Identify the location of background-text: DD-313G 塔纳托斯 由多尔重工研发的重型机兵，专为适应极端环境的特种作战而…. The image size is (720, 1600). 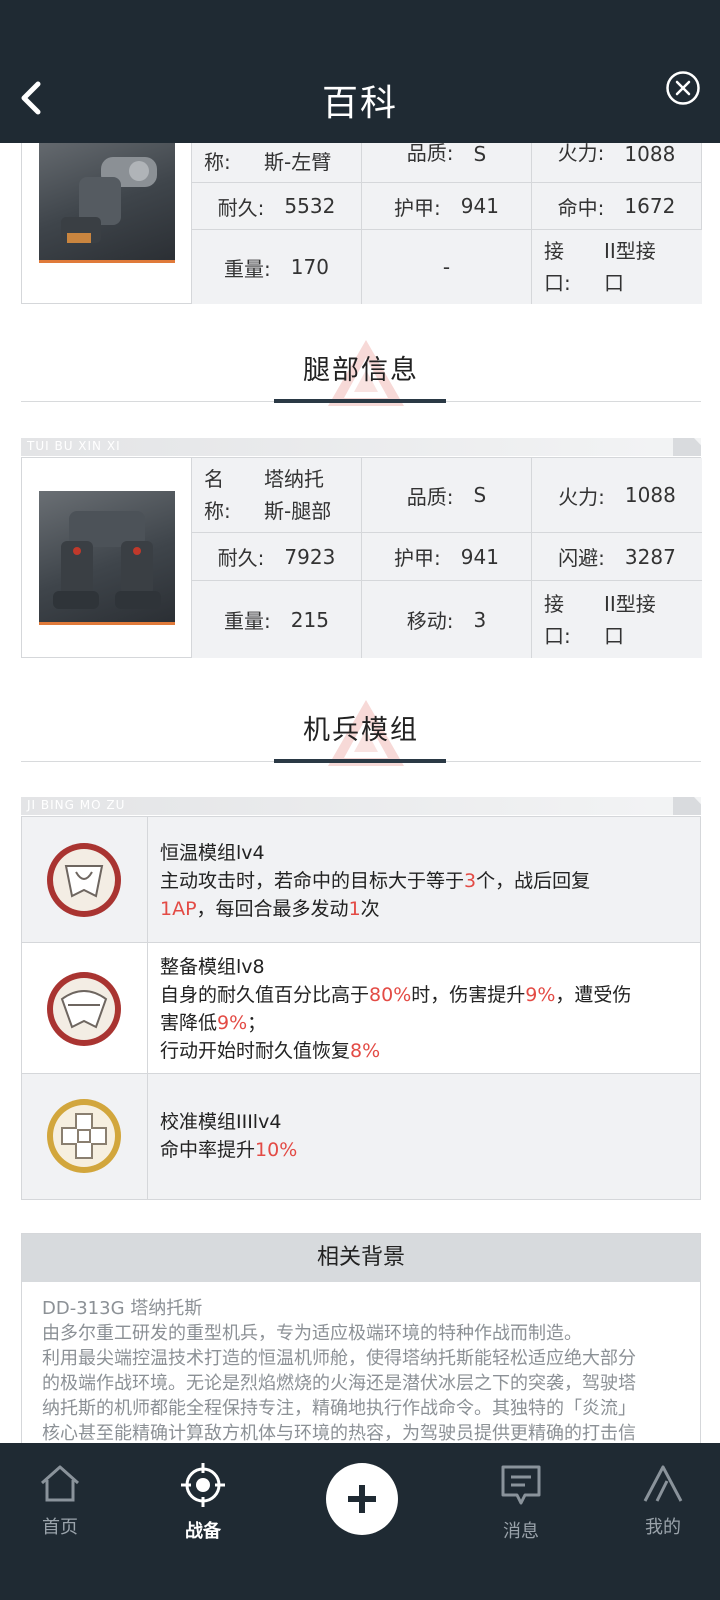
(363, 1369).